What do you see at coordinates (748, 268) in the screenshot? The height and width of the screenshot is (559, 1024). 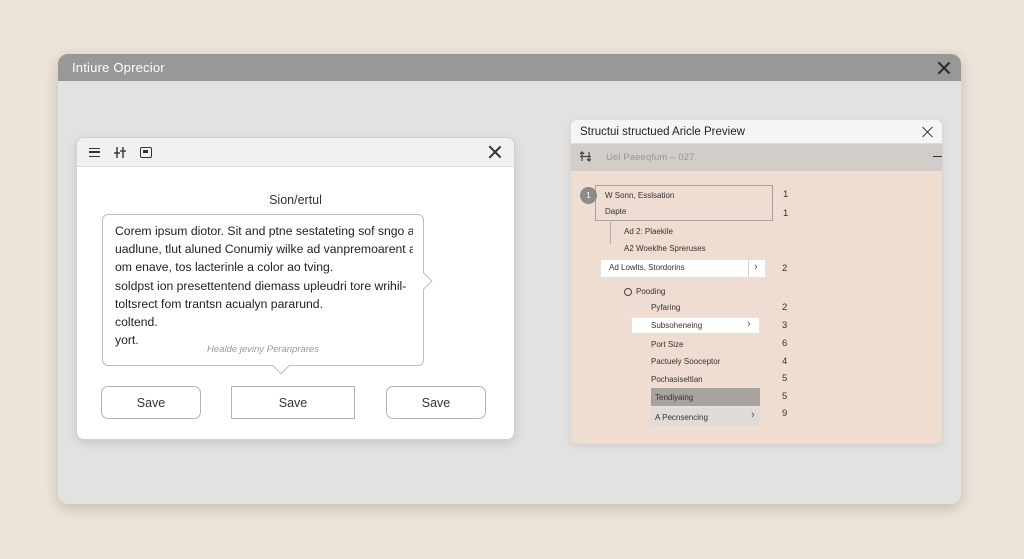 I see `divider` at bounding box center [748, 268].